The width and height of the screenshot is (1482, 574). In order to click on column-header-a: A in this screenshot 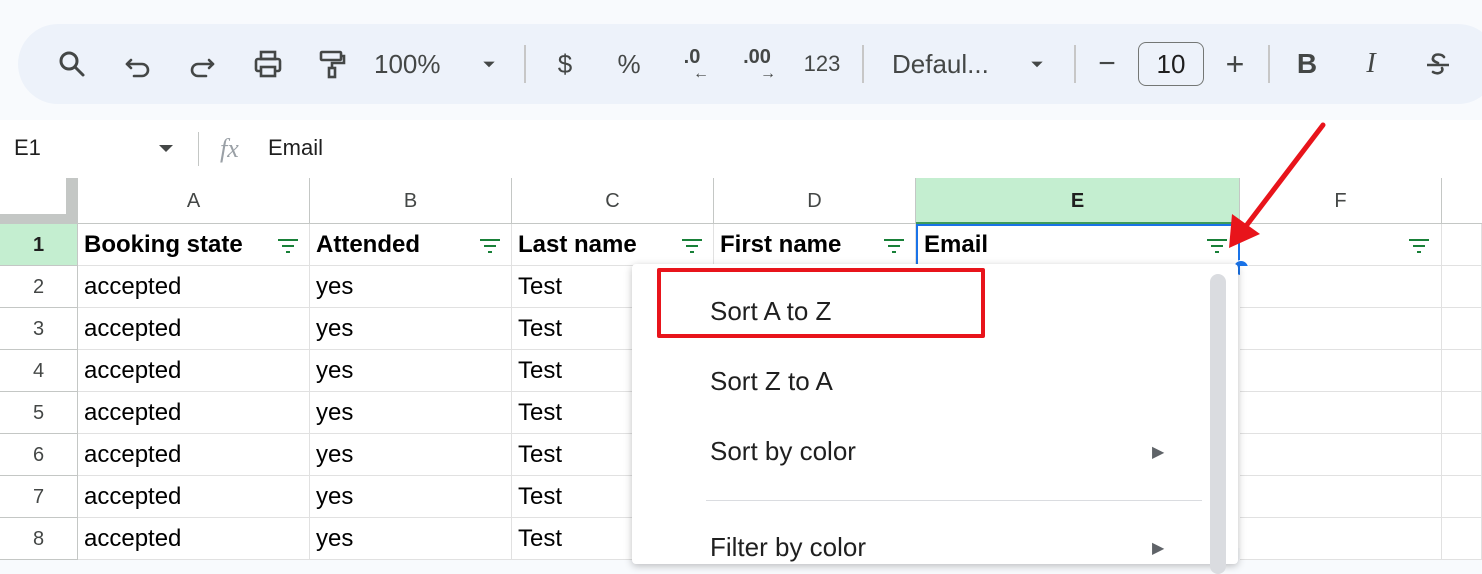, I will do `click(194, 201)`.